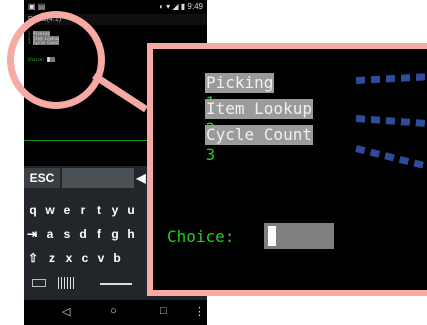 This screenshot has width=427, height=325. I want to click on choice-label: Choice:, so click(201, 236).